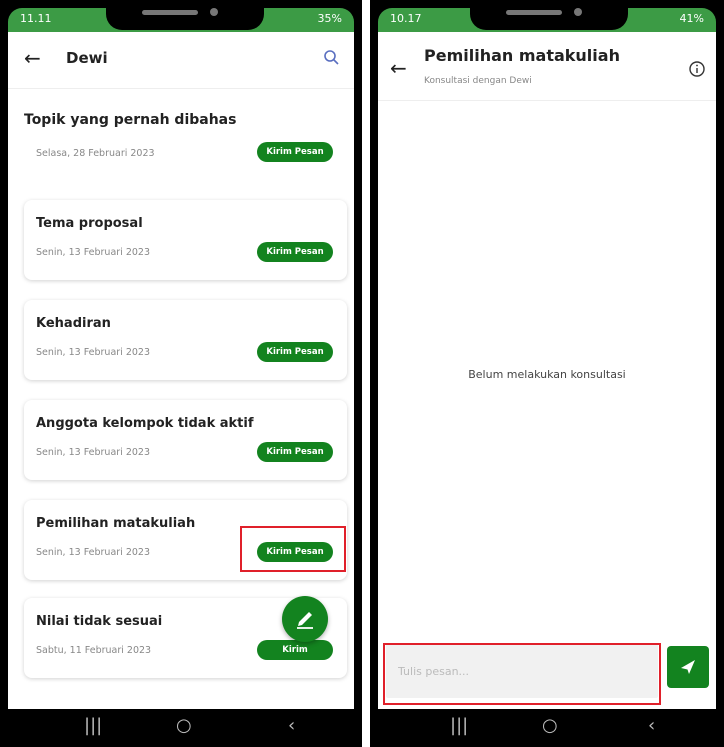 The width and height of the screenshot is (724, 747). What do you see at coordinates (691, 18) in the screenshot?
I see `battery-level: 41%` at bounding box center [691, 18].